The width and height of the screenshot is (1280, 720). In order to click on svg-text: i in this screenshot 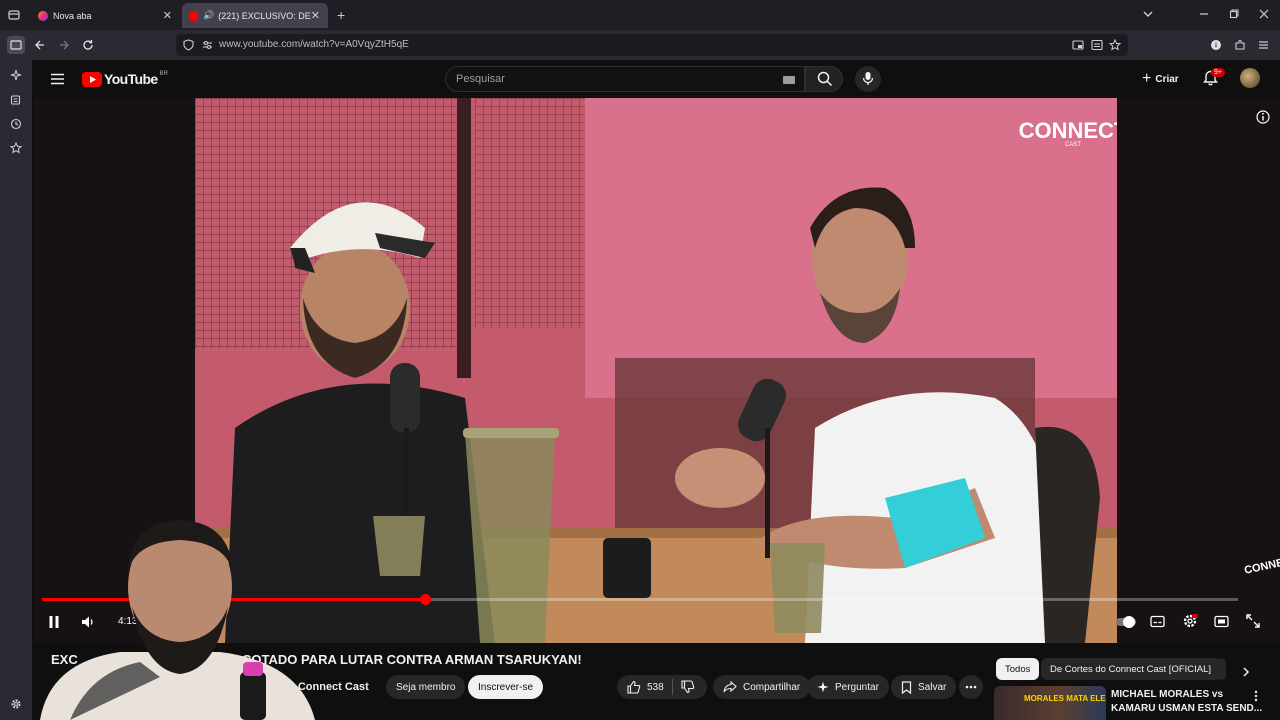, I will do `click(1216, 46)`.